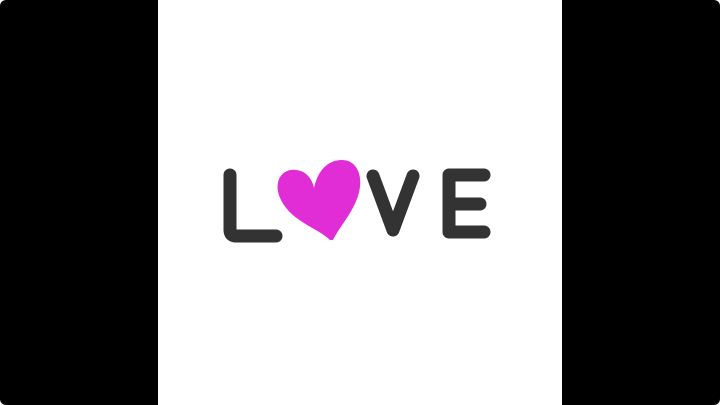 This screenshot has width=720, height=405. Describe the element at coordinates (319, 200) in the screenshot. I see `heart-icon` at that location.